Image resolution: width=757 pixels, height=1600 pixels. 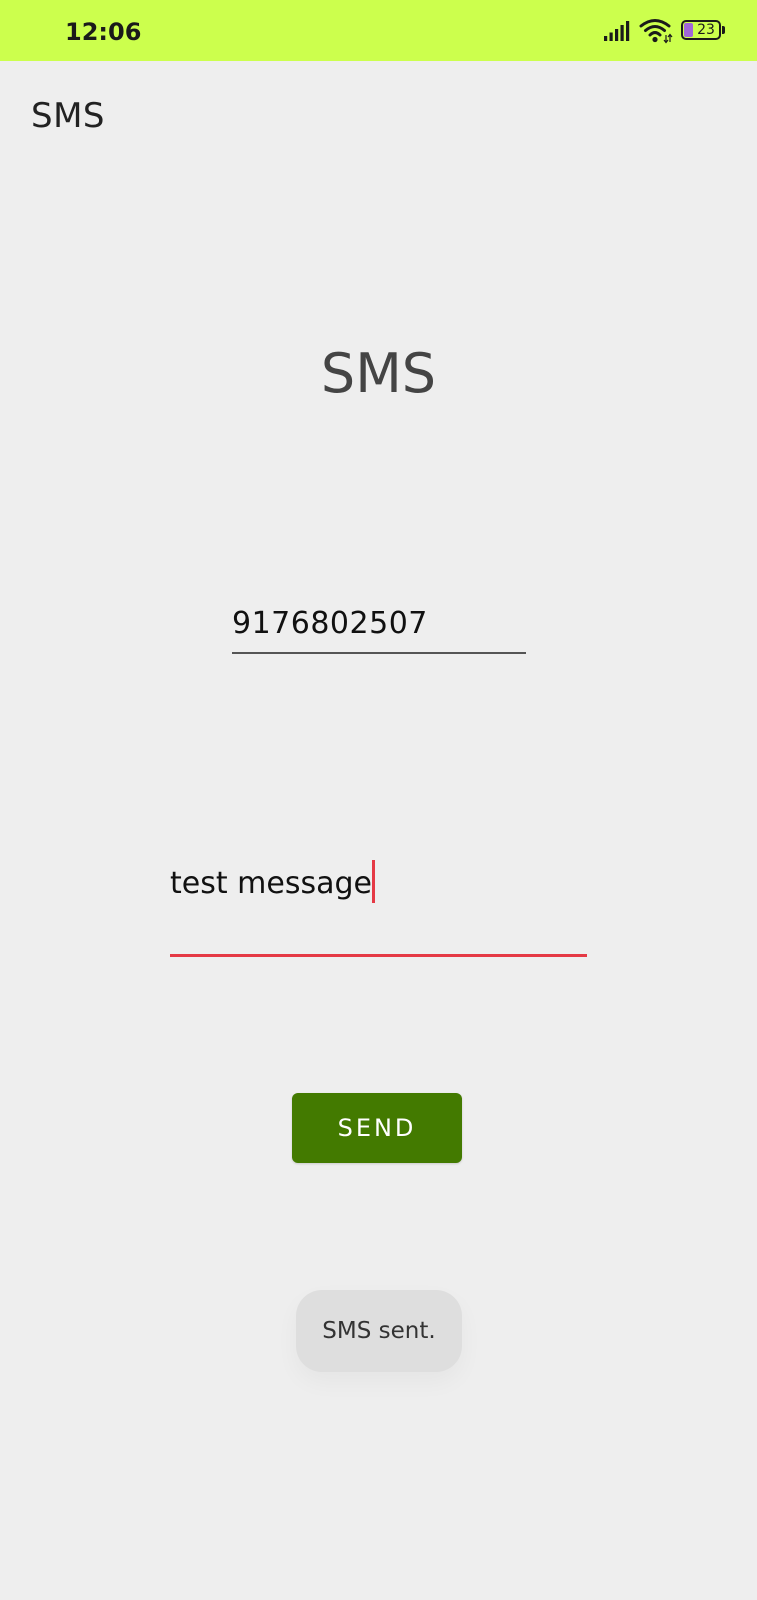 I want to click on status-bar: 12:06 23, so click(x=378, y=30).